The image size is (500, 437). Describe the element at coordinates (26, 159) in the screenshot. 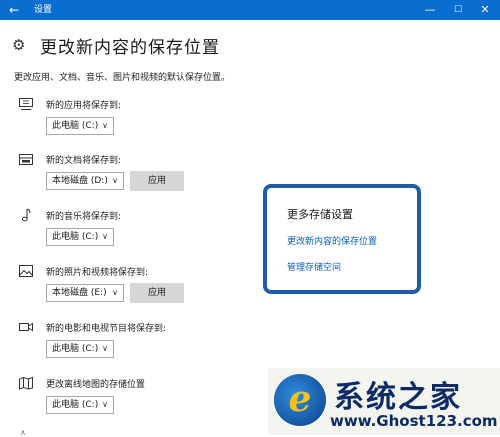

I see `drive-icon` at that location.